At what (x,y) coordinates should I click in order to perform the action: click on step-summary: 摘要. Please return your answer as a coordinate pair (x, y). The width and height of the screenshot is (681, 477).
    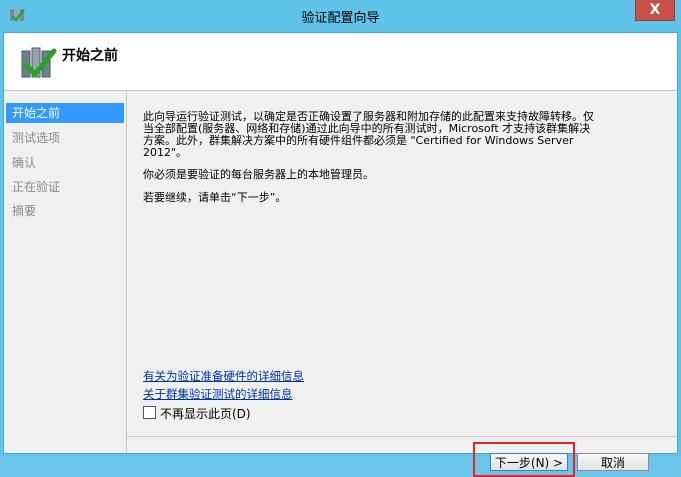
    Looking at the image, I should click on (65, 211).